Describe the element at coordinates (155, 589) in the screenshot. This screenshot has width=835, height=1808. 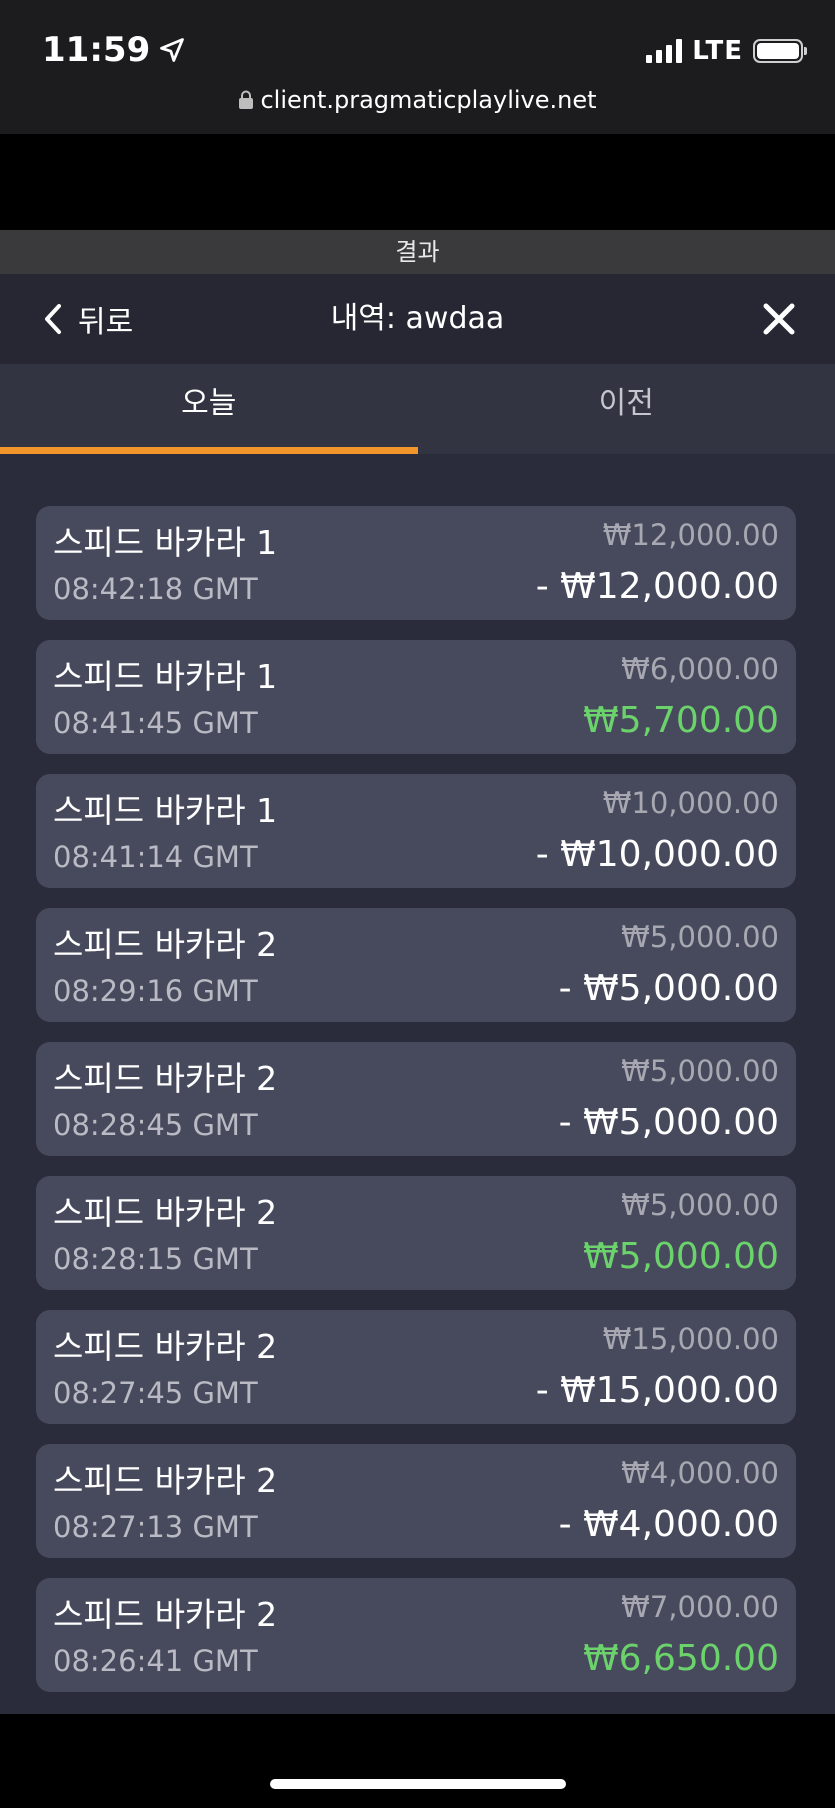
I see `round-time: 08:42:18 GMT` at that location.